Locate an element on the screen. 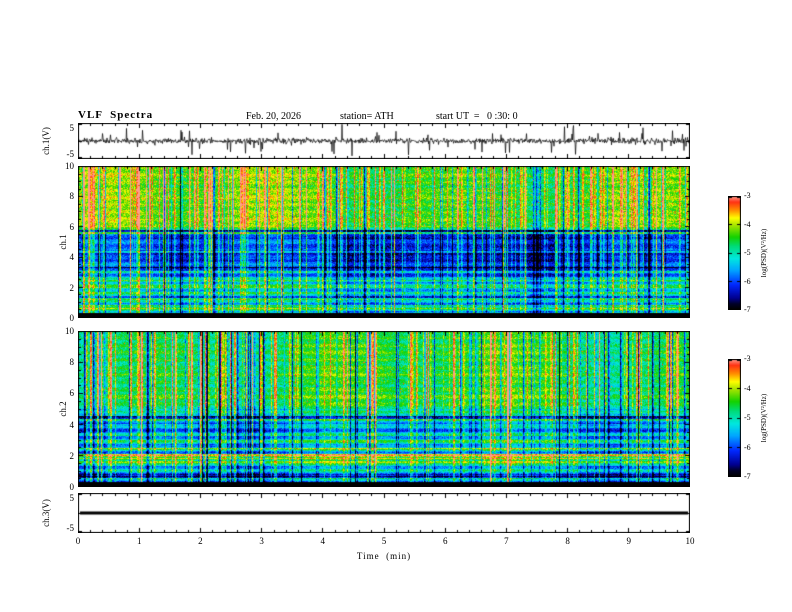 This screenshot has width=792, height=612. ch3-waveform-panel is located at coordinates (384, 513).